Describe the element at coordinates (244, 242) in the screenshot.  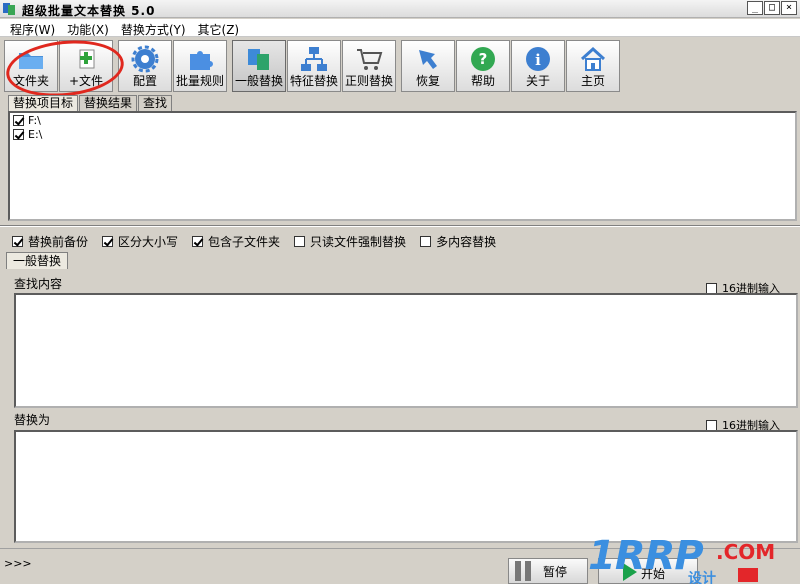
I see `include-subfolders-label: 包含子文件夹` at that location.